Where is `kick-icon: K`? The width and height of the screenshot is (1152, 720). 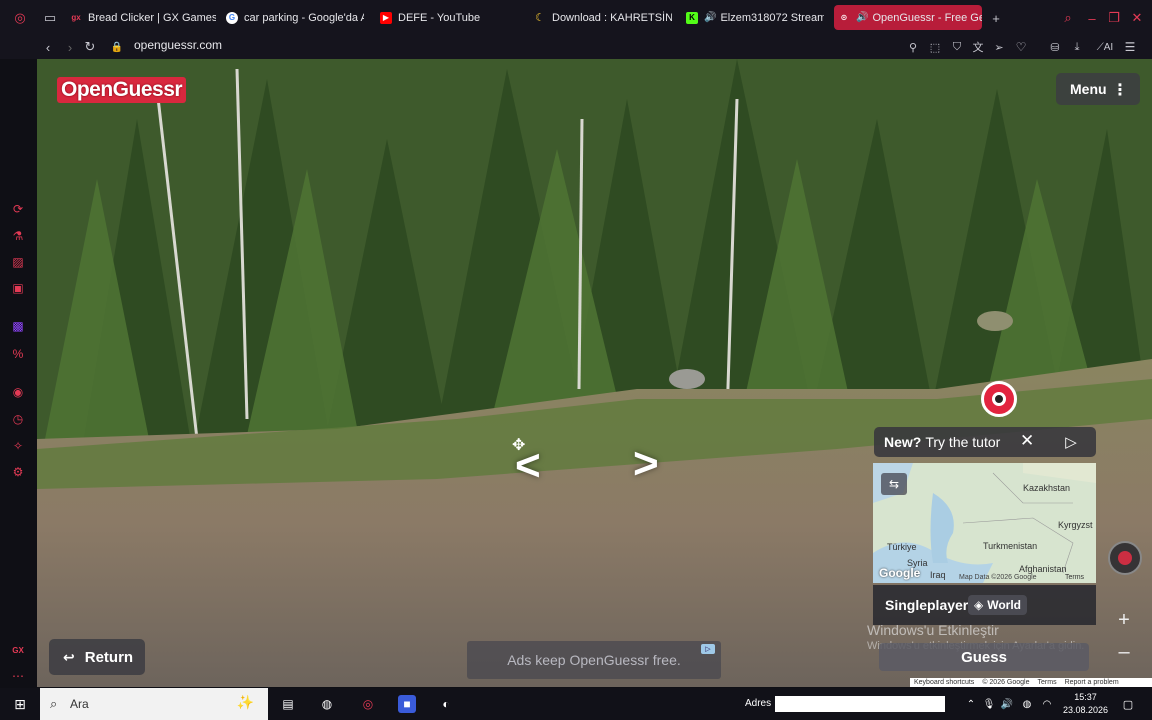 kick-icon: K is located at coordinates (692, 17).